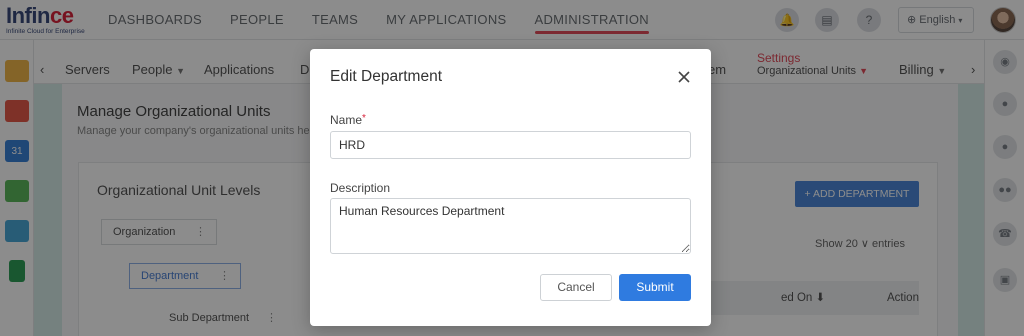 Image resolution: width=1024 pixels, height=336 pixels. Describe the element at coordinates (510, 145) in the screenshot. I see `name-input` at that location.